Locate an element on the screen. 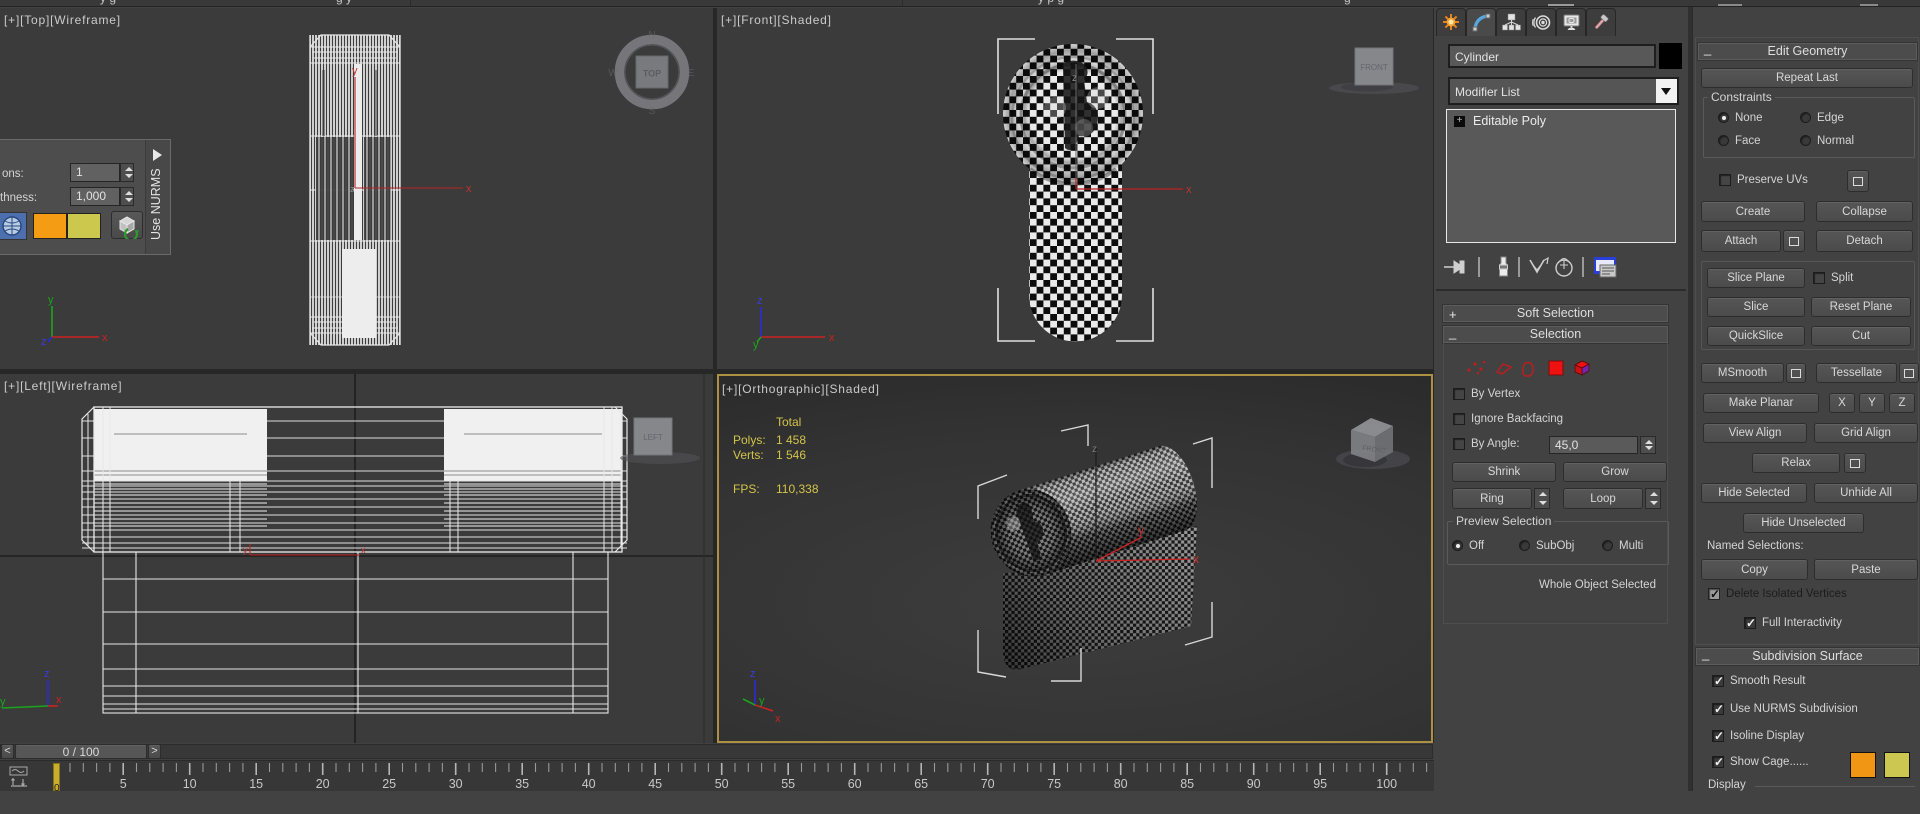  svg-text: 30 is located at coordinates (456, 784).